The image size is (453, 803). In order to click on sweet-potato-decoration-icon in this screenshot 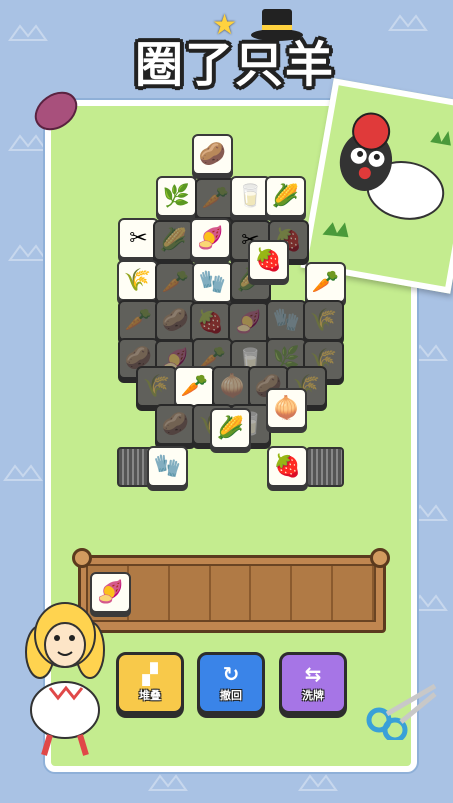, I will do `click(56, 111)`.